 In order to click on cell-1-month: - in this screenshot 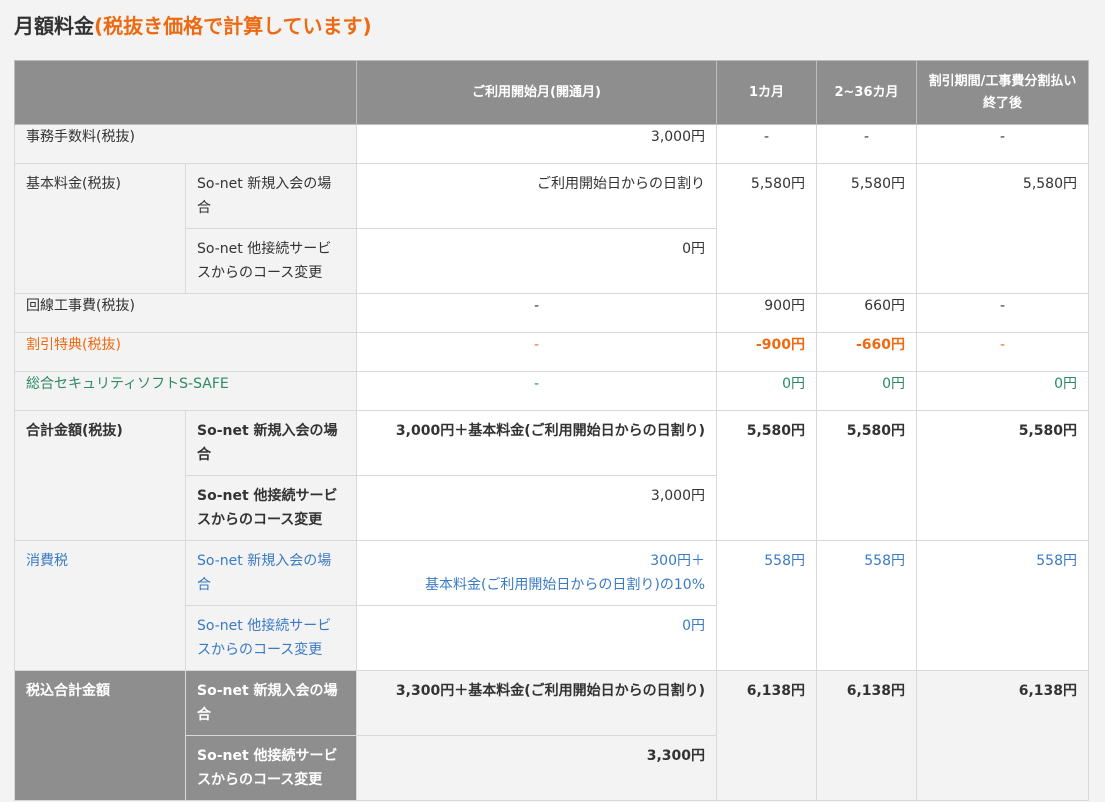, I will do `click(766, 144)`.